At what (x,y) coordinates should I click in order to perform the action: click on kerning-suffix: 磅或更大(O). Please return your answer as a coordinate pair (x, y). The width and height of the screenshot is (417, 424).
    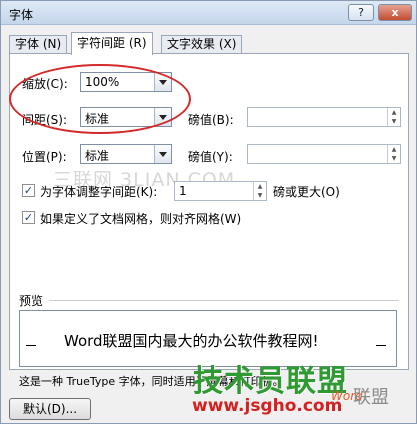
    Looking at the image, I should click on (306, 192).